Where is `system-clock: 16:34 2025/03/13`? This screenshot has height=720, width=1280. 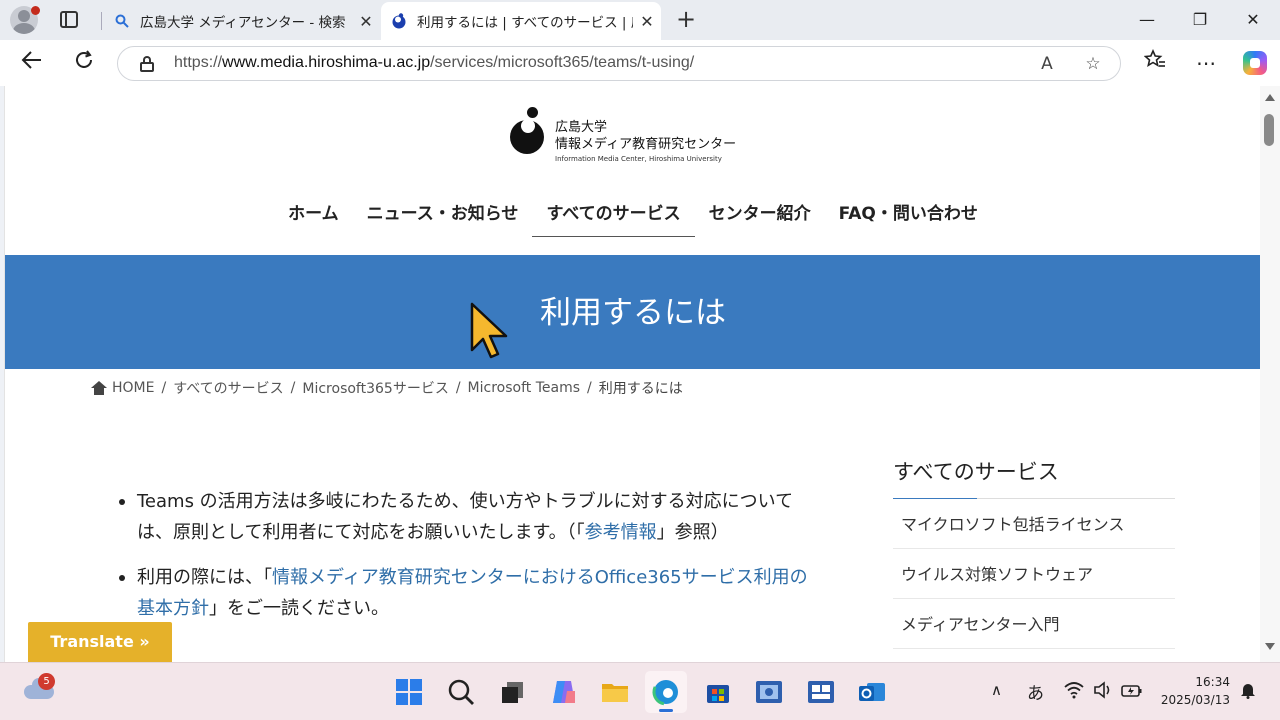 system-clock: 16:34 2025/03/13 is located at coordinates (1194, 691).